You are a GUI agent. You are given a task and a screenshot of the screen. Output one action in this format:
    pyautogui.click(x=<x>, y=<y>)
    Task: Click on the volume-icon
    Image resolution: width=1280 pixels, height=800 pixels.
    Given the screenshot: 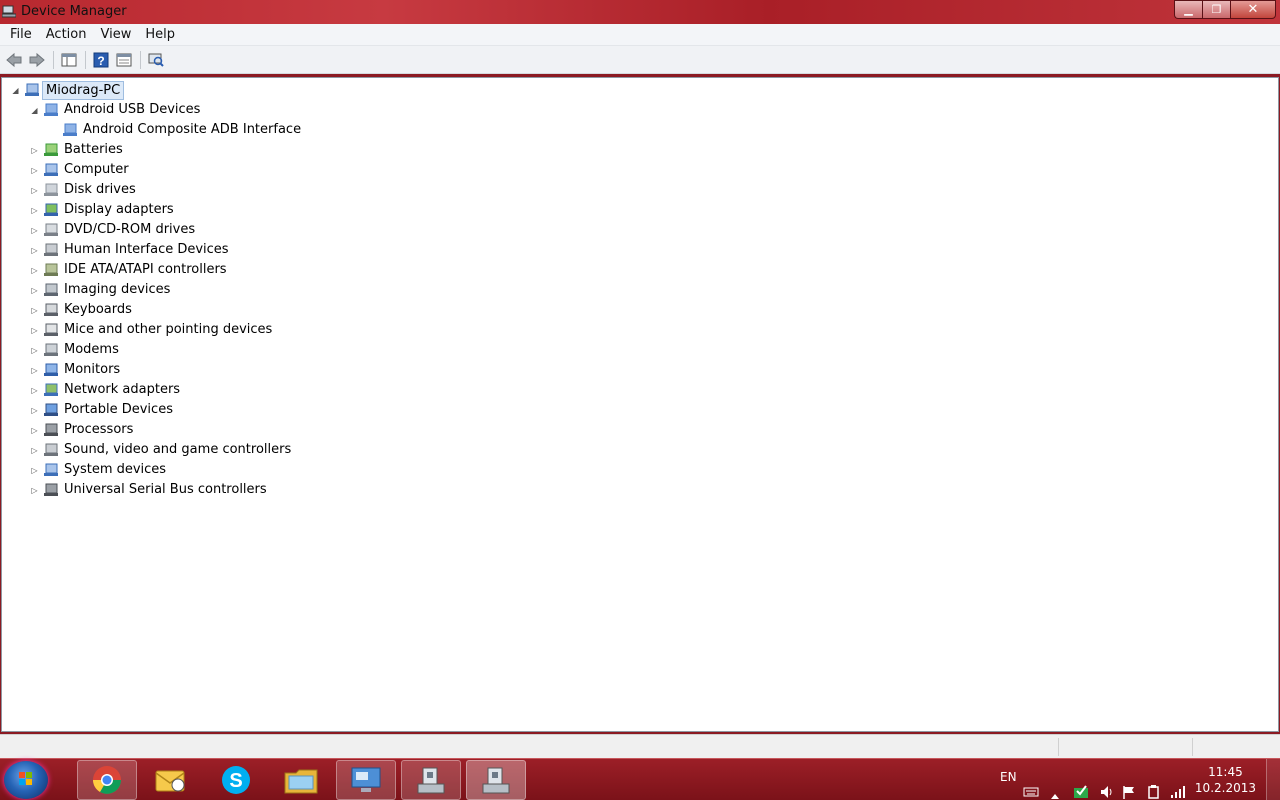 What is the action you would take?
    pyautogui.click(x=1107, y=785)
    